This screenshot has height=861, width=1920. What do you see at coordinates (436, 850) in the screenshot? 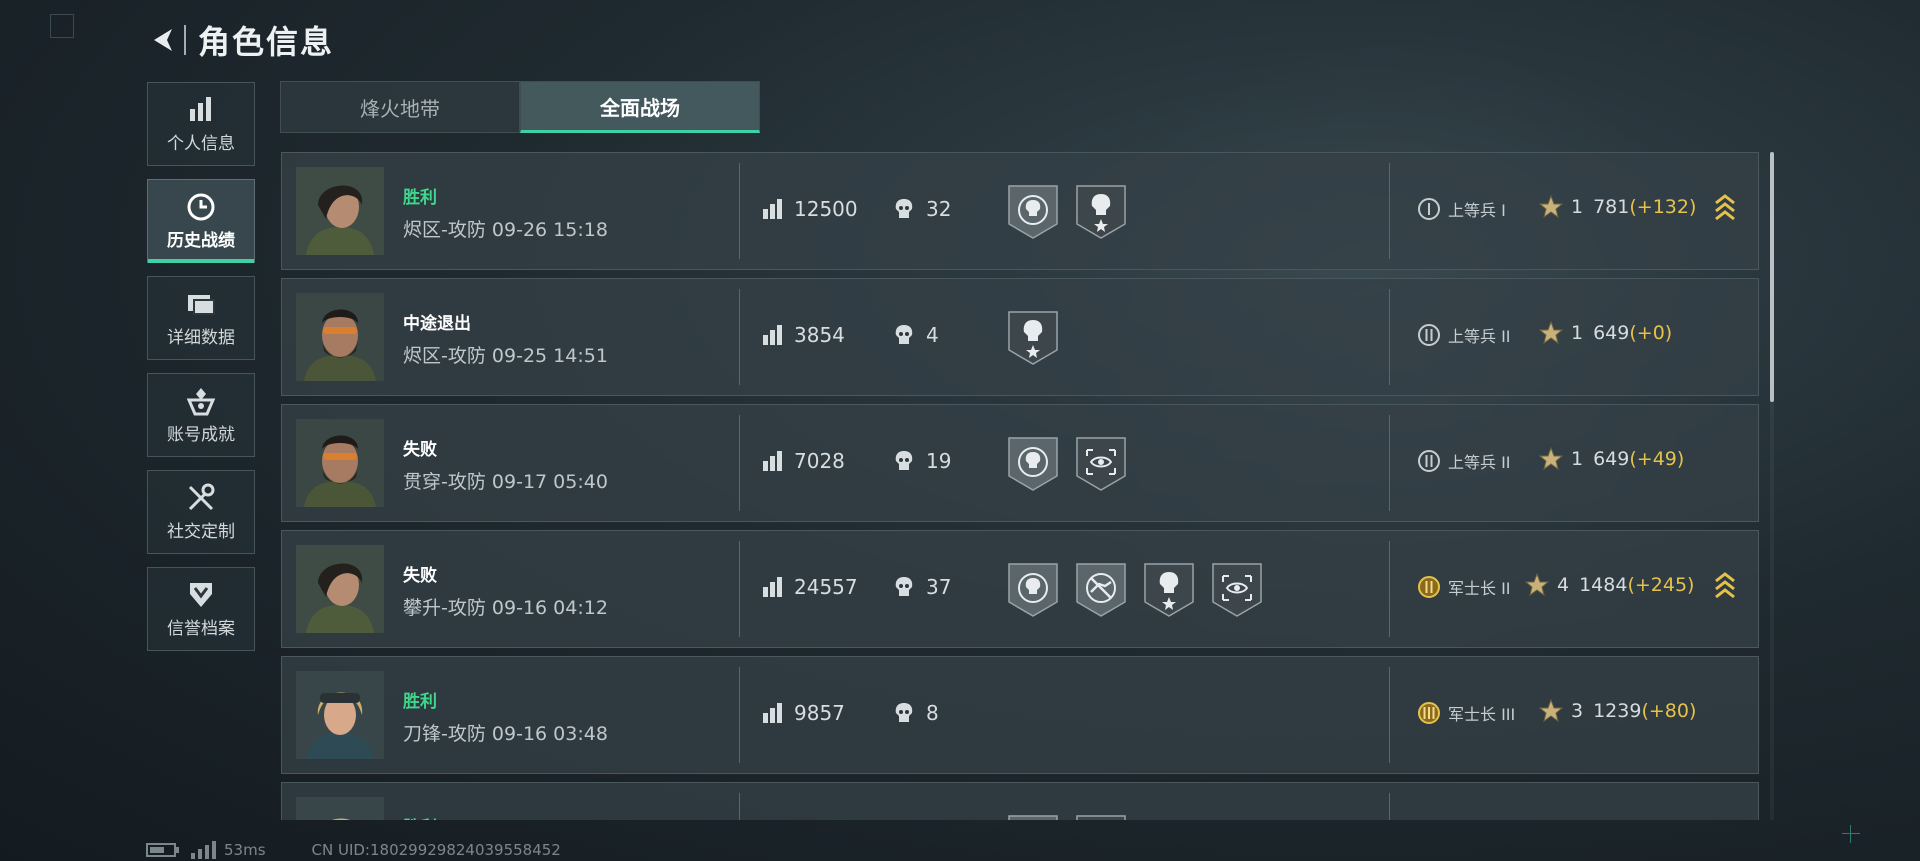
I see `user-uid: CN UID:18029929824039558452` at bounding box center [436, 850].